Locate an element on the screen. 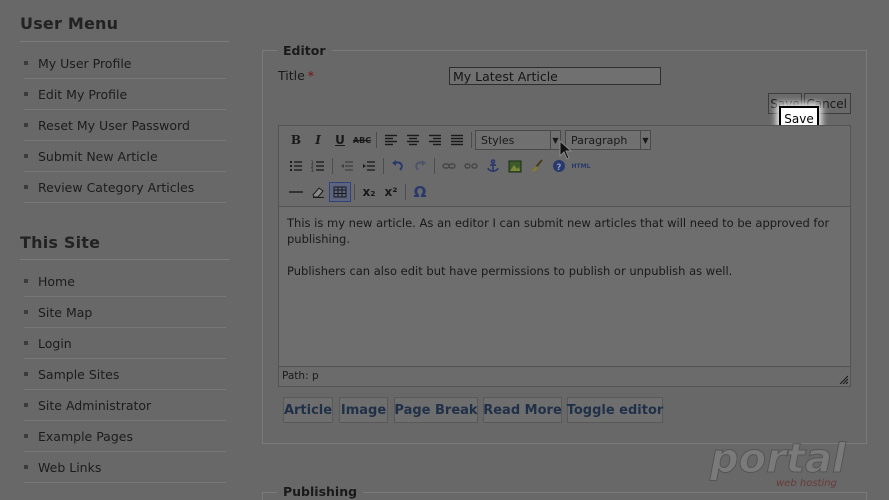 This screenshot has width=889, height=500. format-select: Paragraph ▼ is located at coordinates (608, 140).